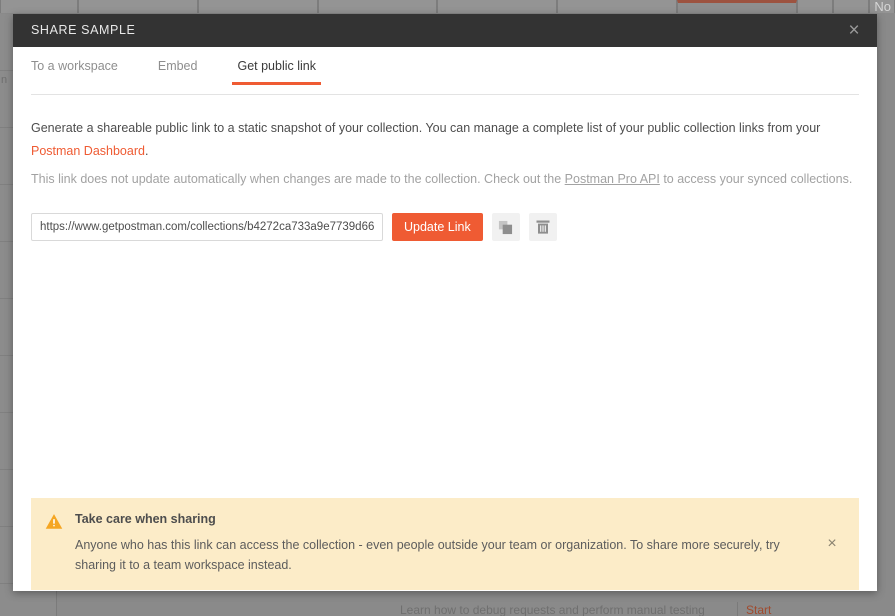 Image resolution: width=895 pixels, height=616 pixels. Describe the element at coordinates (737, 609) in the screenshot. I see `background-footer-separator` at that location.